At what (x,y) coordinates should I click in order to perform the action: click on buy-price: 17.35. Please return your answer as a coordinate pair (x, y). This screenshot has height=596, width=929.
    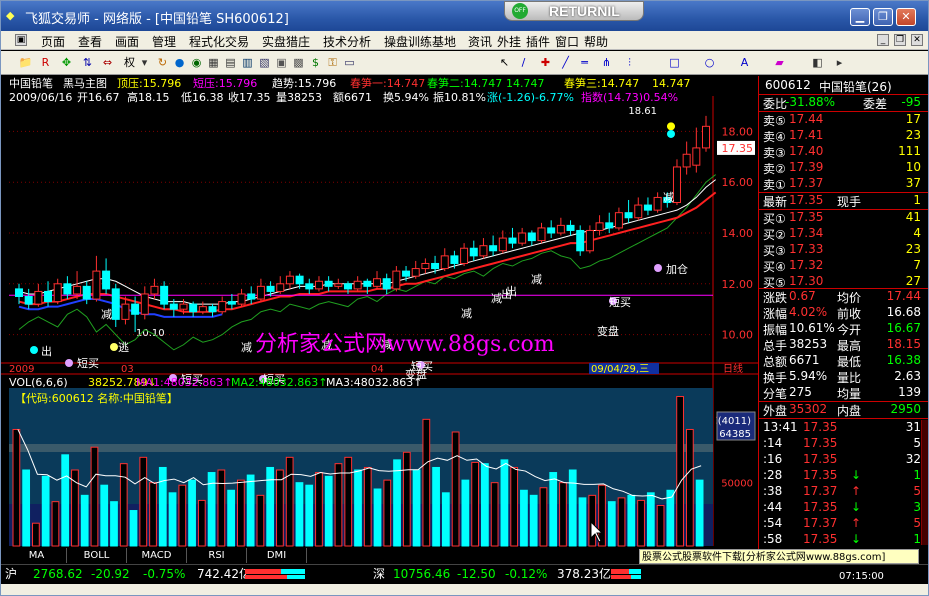
    Looking at the image, I should click on (806, 217).